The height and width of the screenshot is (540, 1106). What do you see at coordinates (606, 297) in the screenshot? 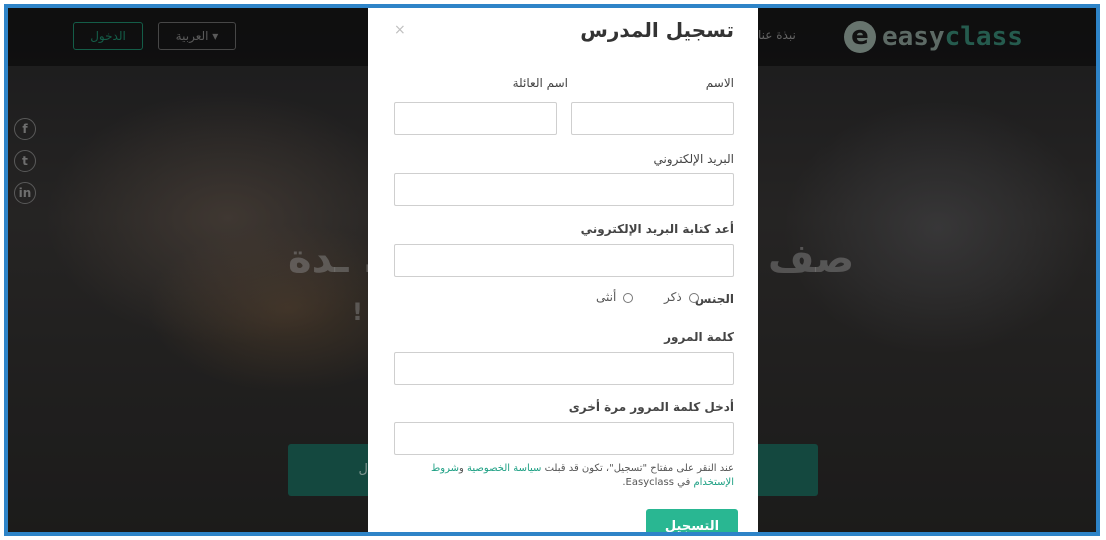
I see `gender-female-text: أنثى` at bounding box center [606, 297].